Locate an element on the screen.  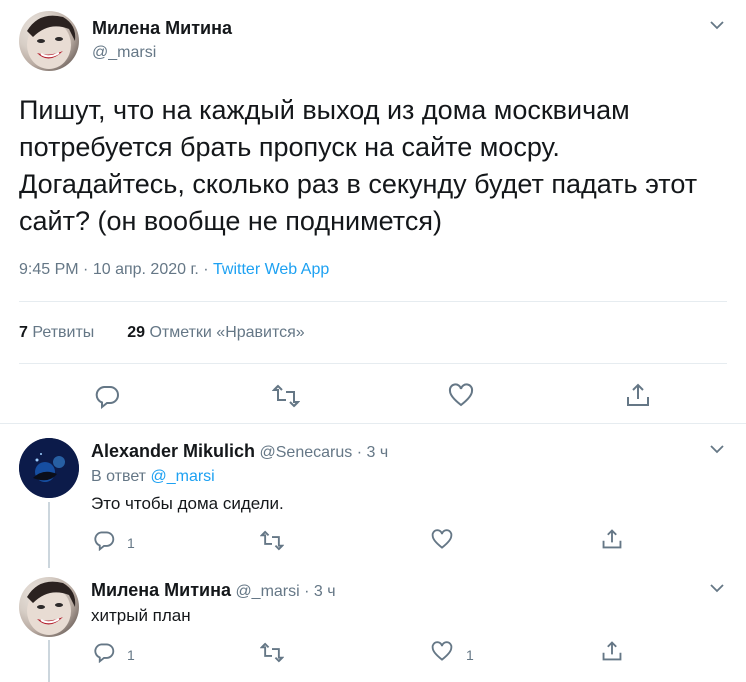
author-handle: @_marsi is located at coordinates (124, 53).